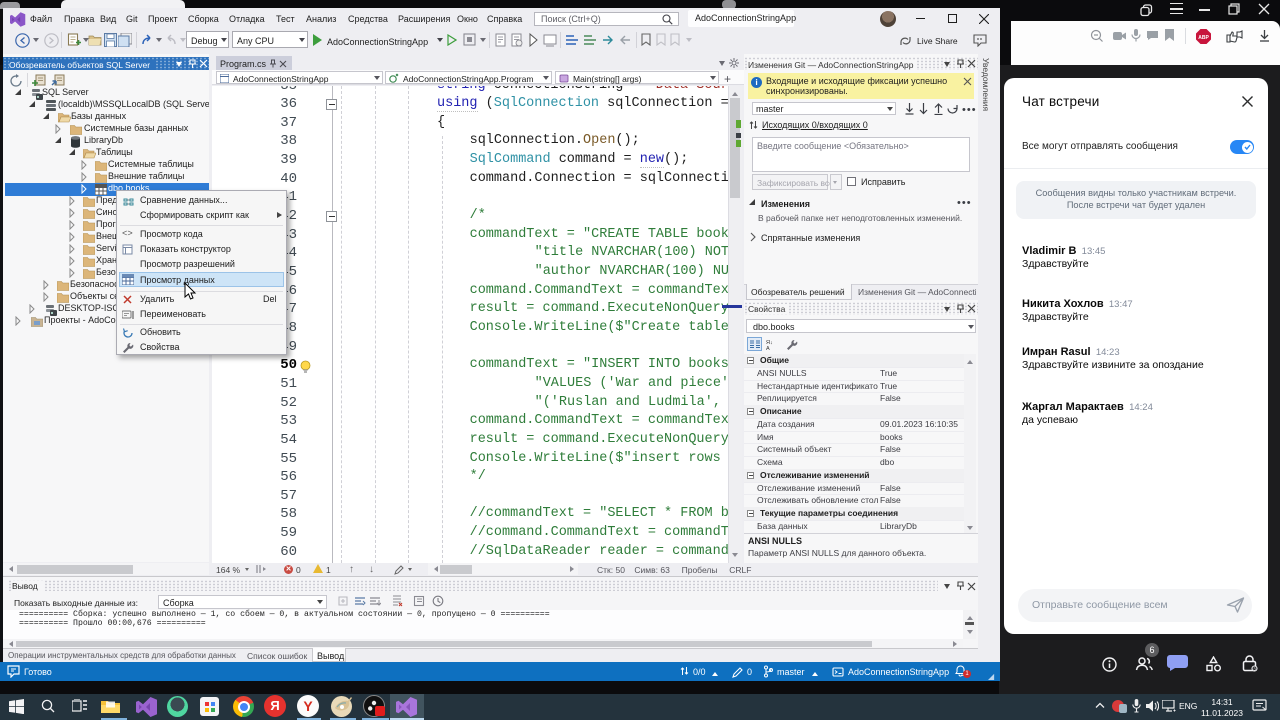  Describe the element at coordinates (768, 348) in the screenshot. I see `svg-text: А` at that location.